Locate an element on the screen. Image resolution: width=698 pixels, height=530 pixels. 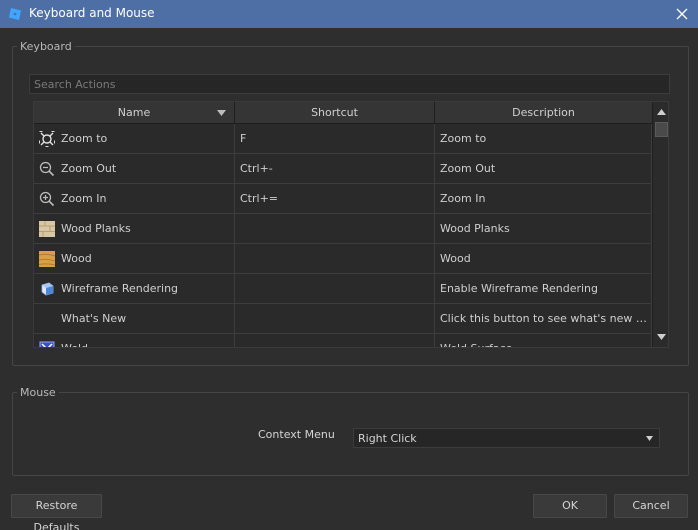
table-row: Weld Weld Surface is located at coordinates (343, 340).